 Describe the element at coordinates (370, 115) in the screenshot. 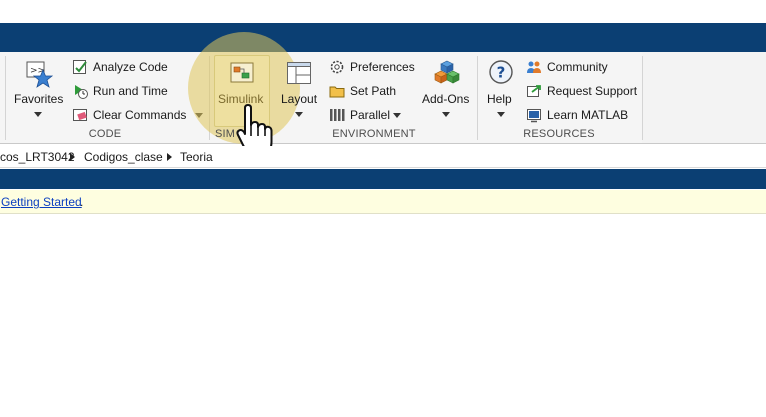

I see `parallel-label: Parallel` at that location.